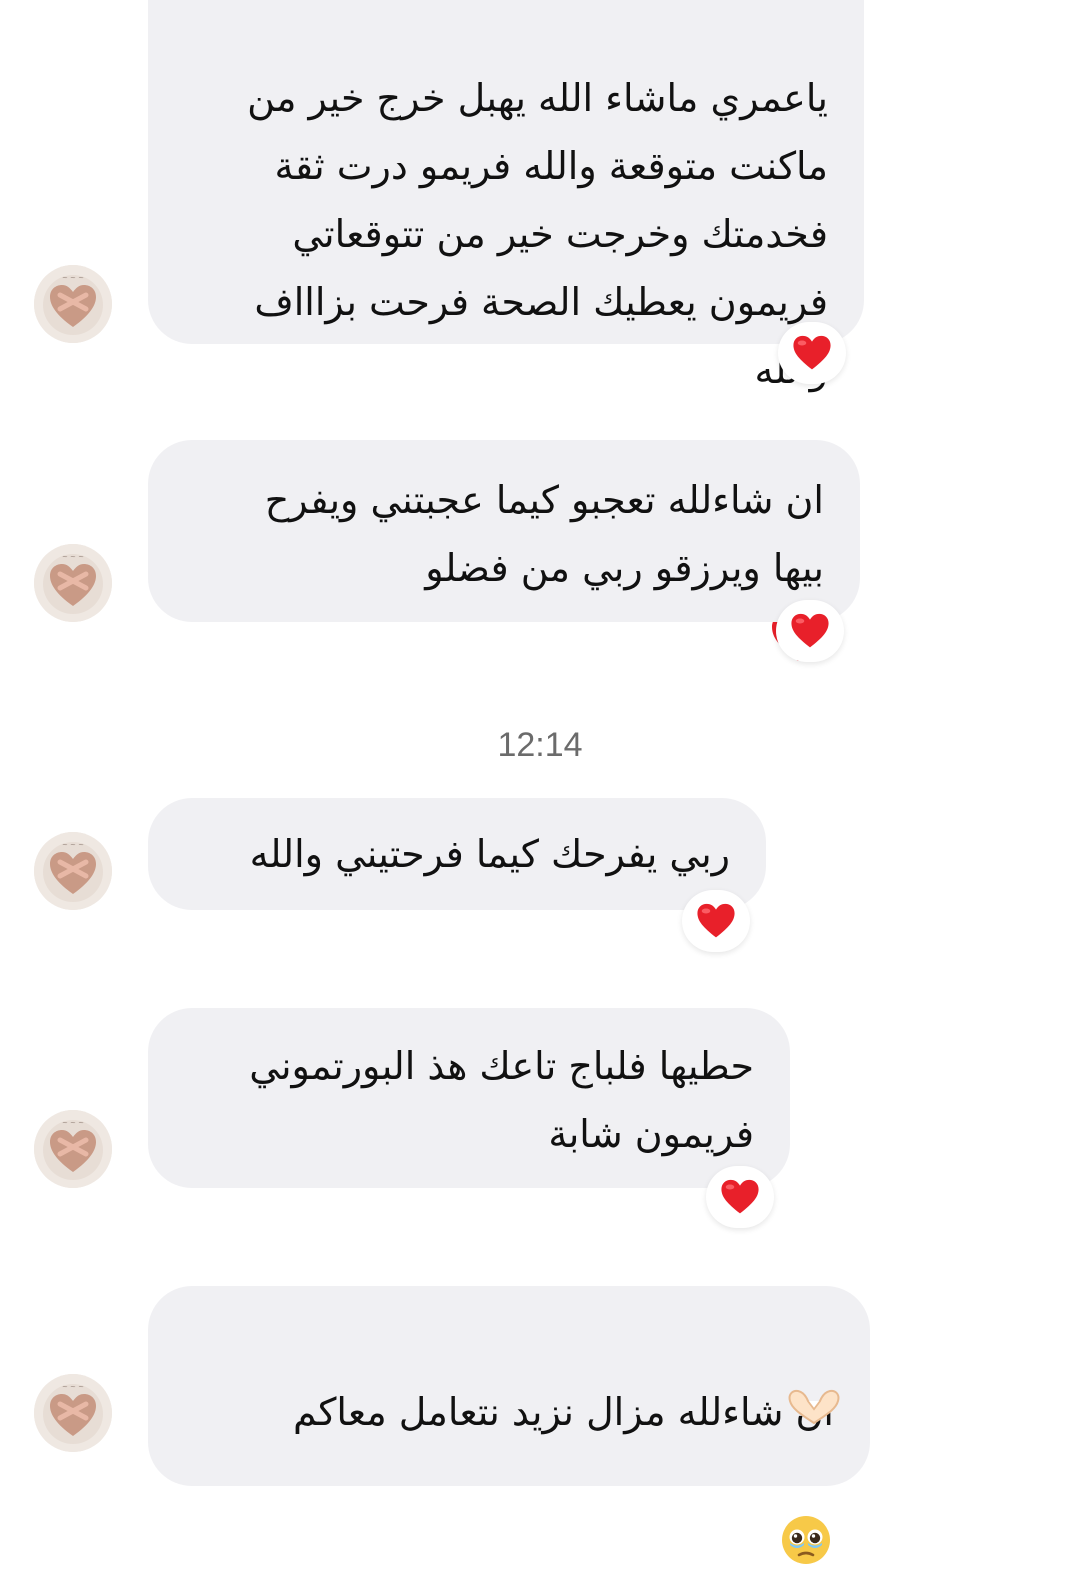 This screenshot has width=1080, height=1587. I want to click on timestamp: 12:14, so click(540, 745).